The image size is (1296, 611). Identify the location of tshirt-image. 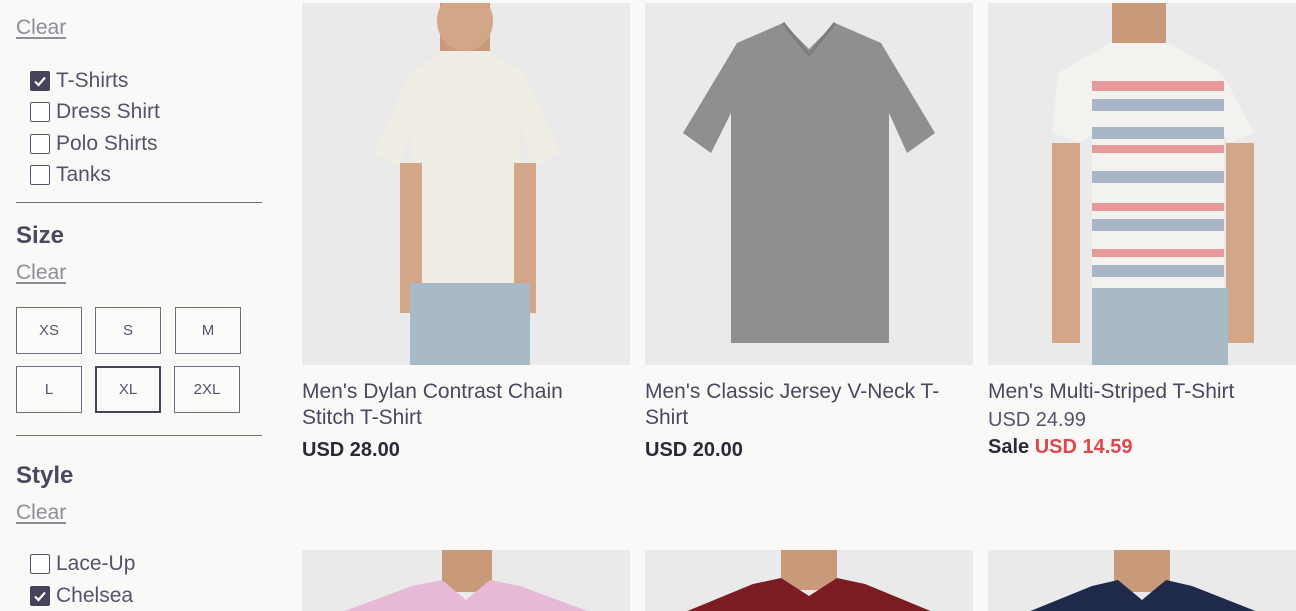
(809, 184).